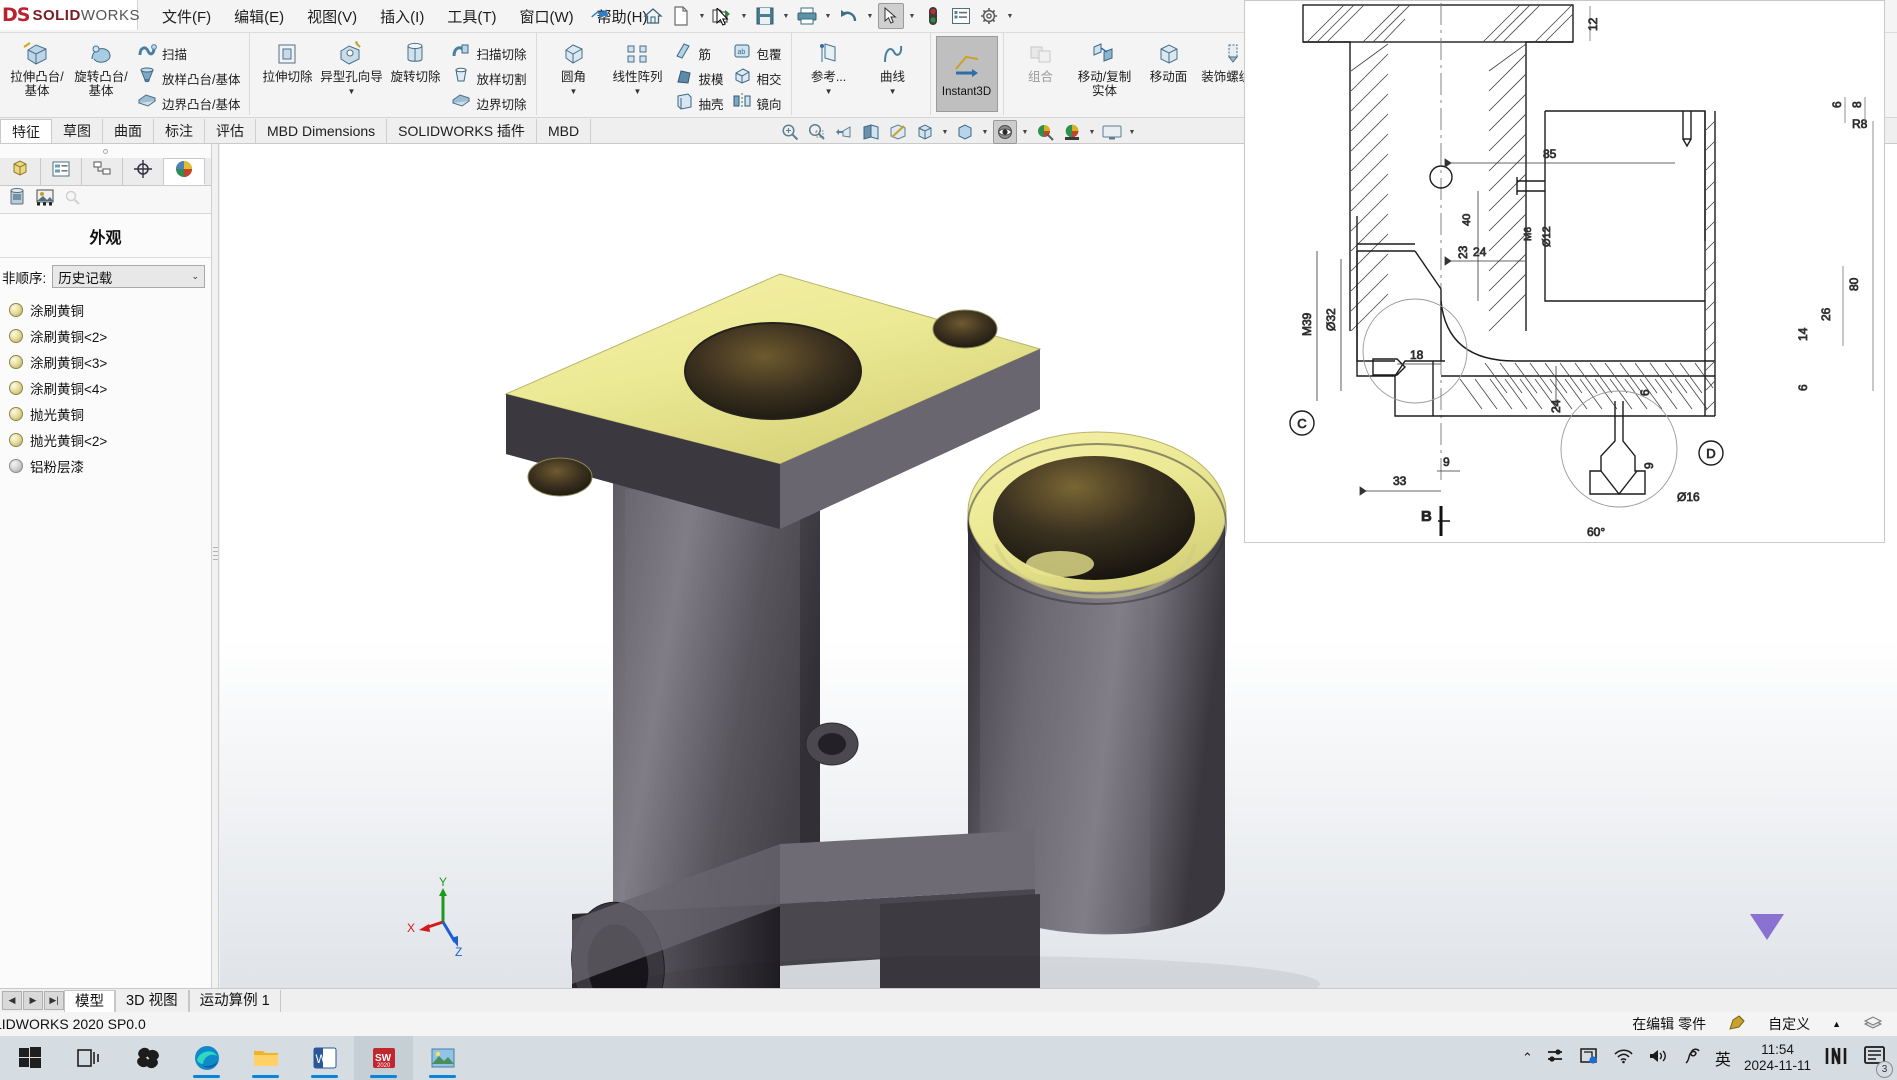  What do you see at coordinates (1025, 132) in the screenshot?
I see `view-settings-caret-icon: ▼` at bounding box center [1025, 132].